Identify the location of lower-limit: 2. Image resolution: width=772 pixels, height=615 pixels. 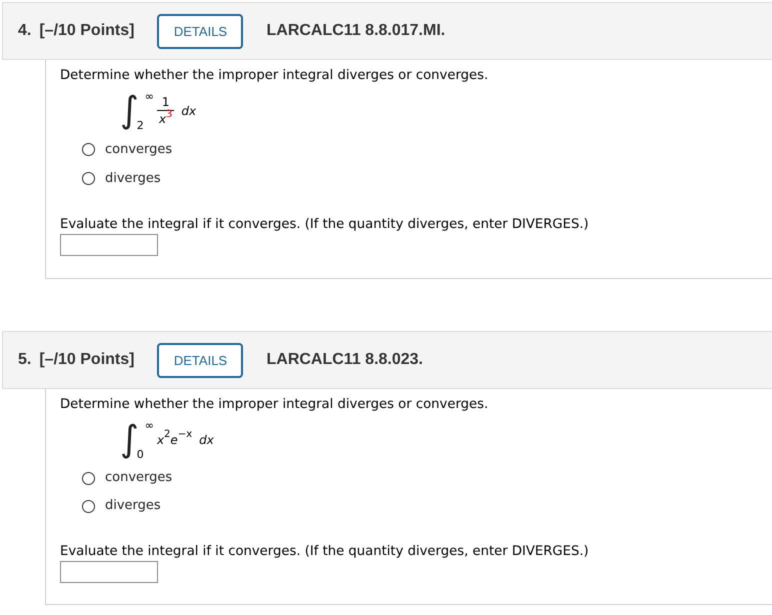
(140, 125).